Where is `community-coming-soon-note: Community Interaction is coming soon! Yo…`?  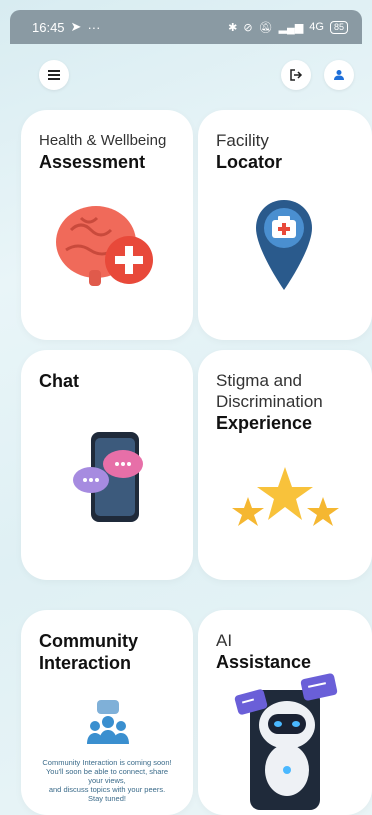
community-coming-soon-note: Community Interaction is coming soon! Yo… is located at coordinates (107, 780).